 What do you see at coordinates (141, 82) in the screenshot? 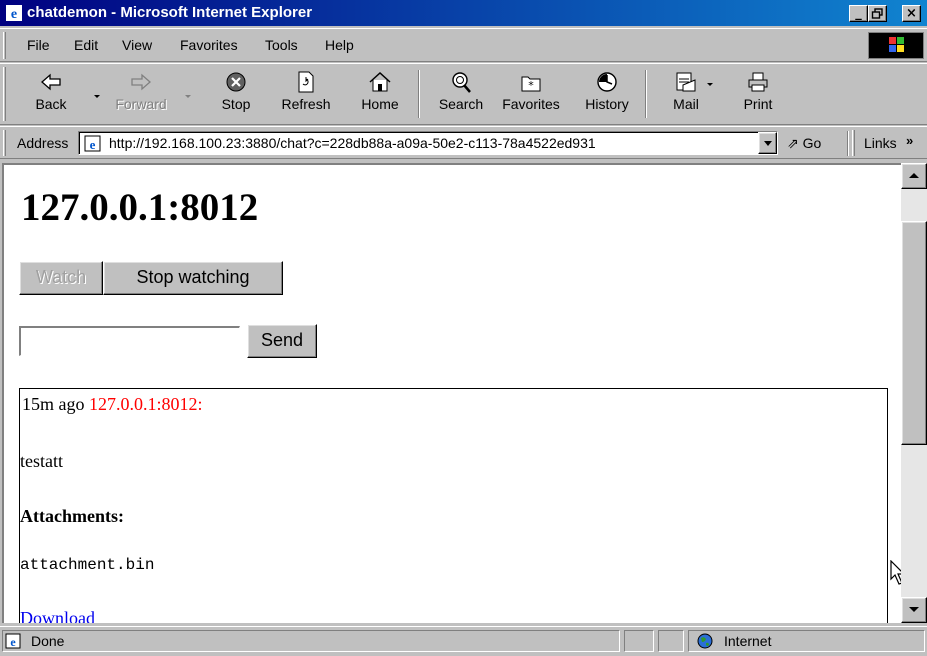
I see `forward-arrow-icon` at bounding box center [141, 82].